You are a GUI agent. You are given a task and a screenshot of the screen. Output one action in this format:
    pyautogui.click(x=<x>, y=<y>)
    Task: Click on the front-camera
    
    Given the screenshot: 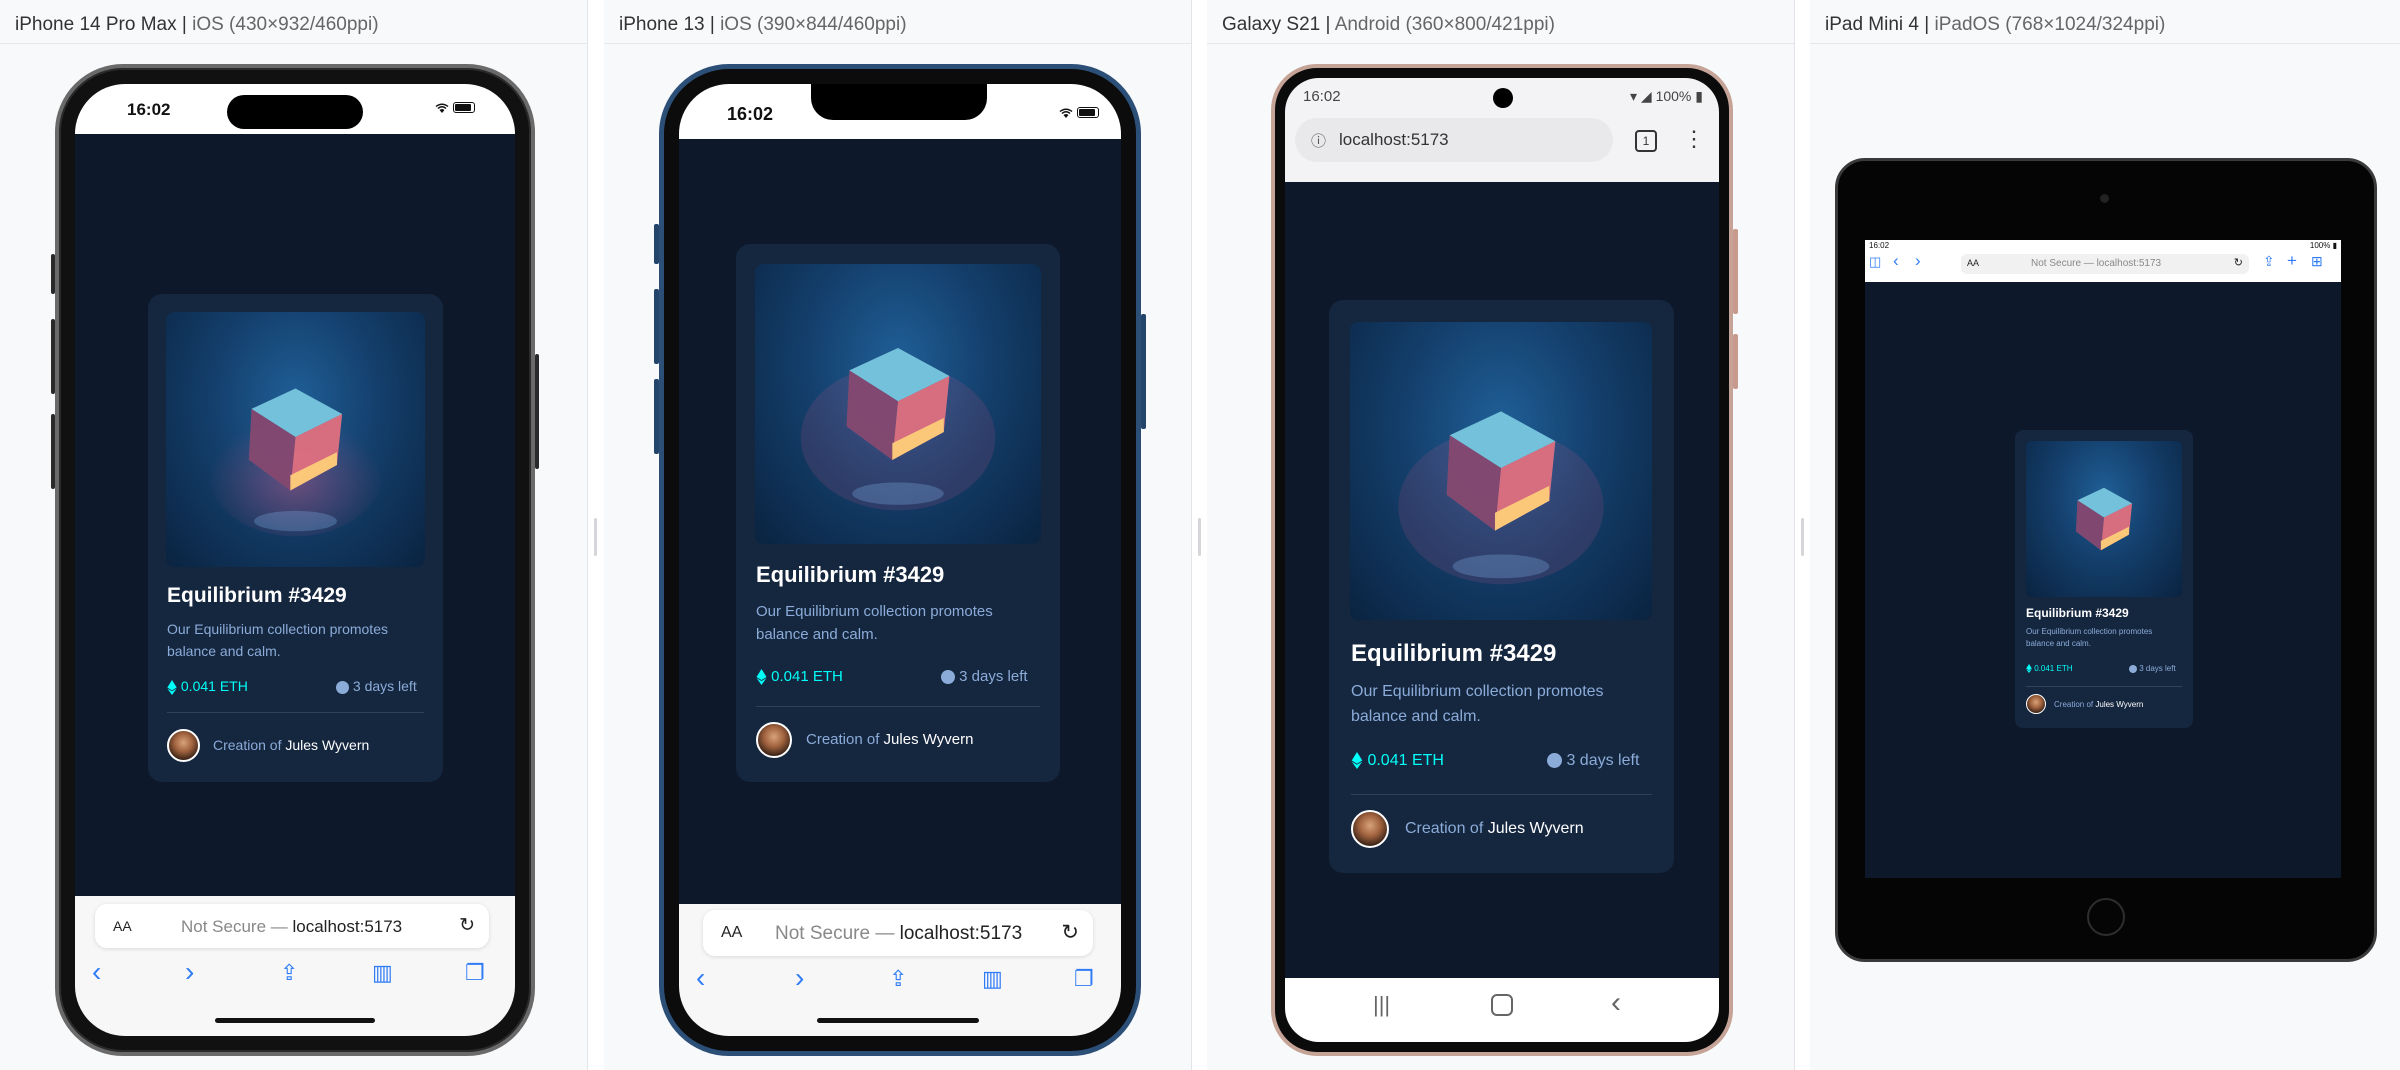 What is the action you would take?
    pyautogui.click(x=2104, y=198)
    